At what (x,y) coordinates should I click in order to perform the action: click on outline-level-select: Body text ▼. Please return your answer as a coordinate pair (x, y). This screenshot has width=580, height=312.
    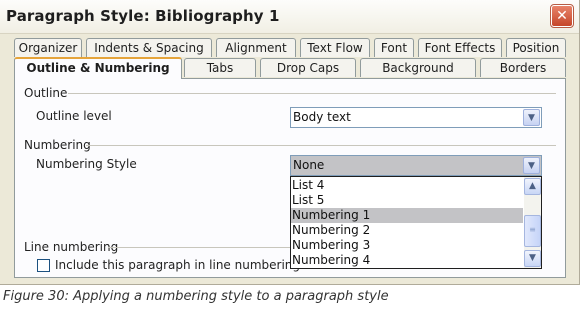
    Looking at the image, I should click on (416, 117).